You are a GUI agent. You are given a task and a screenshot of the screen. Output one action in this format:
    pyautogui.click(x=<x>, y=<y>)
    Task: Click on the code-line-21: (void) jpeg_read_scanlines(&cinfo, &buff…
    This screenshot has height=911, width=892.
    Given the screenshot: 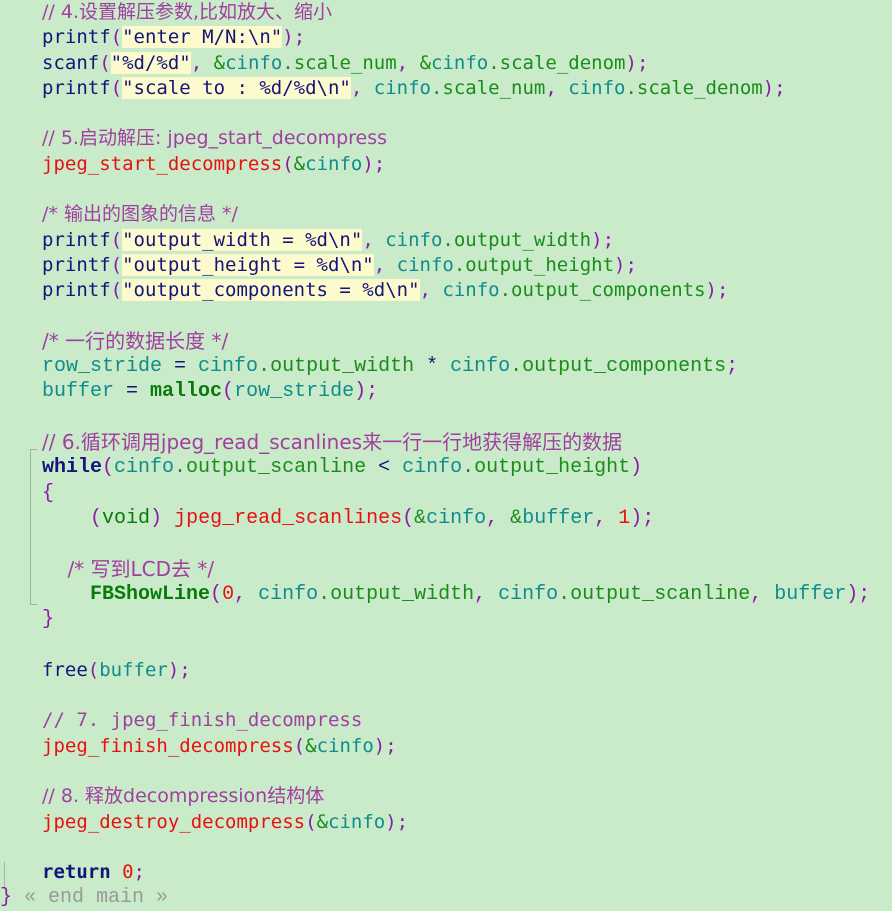 What is the action you would take?
    pyautogui.click(x=446, y=518)
    